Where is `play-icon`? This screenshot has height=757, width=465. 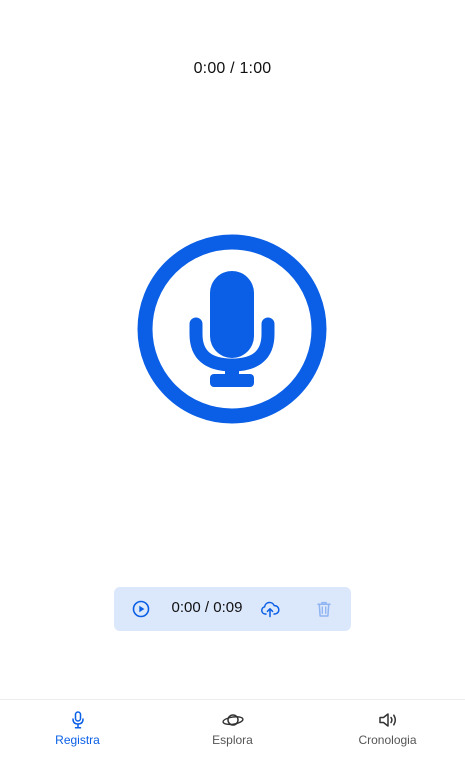 play-icon is located at coordinates (141, 609).